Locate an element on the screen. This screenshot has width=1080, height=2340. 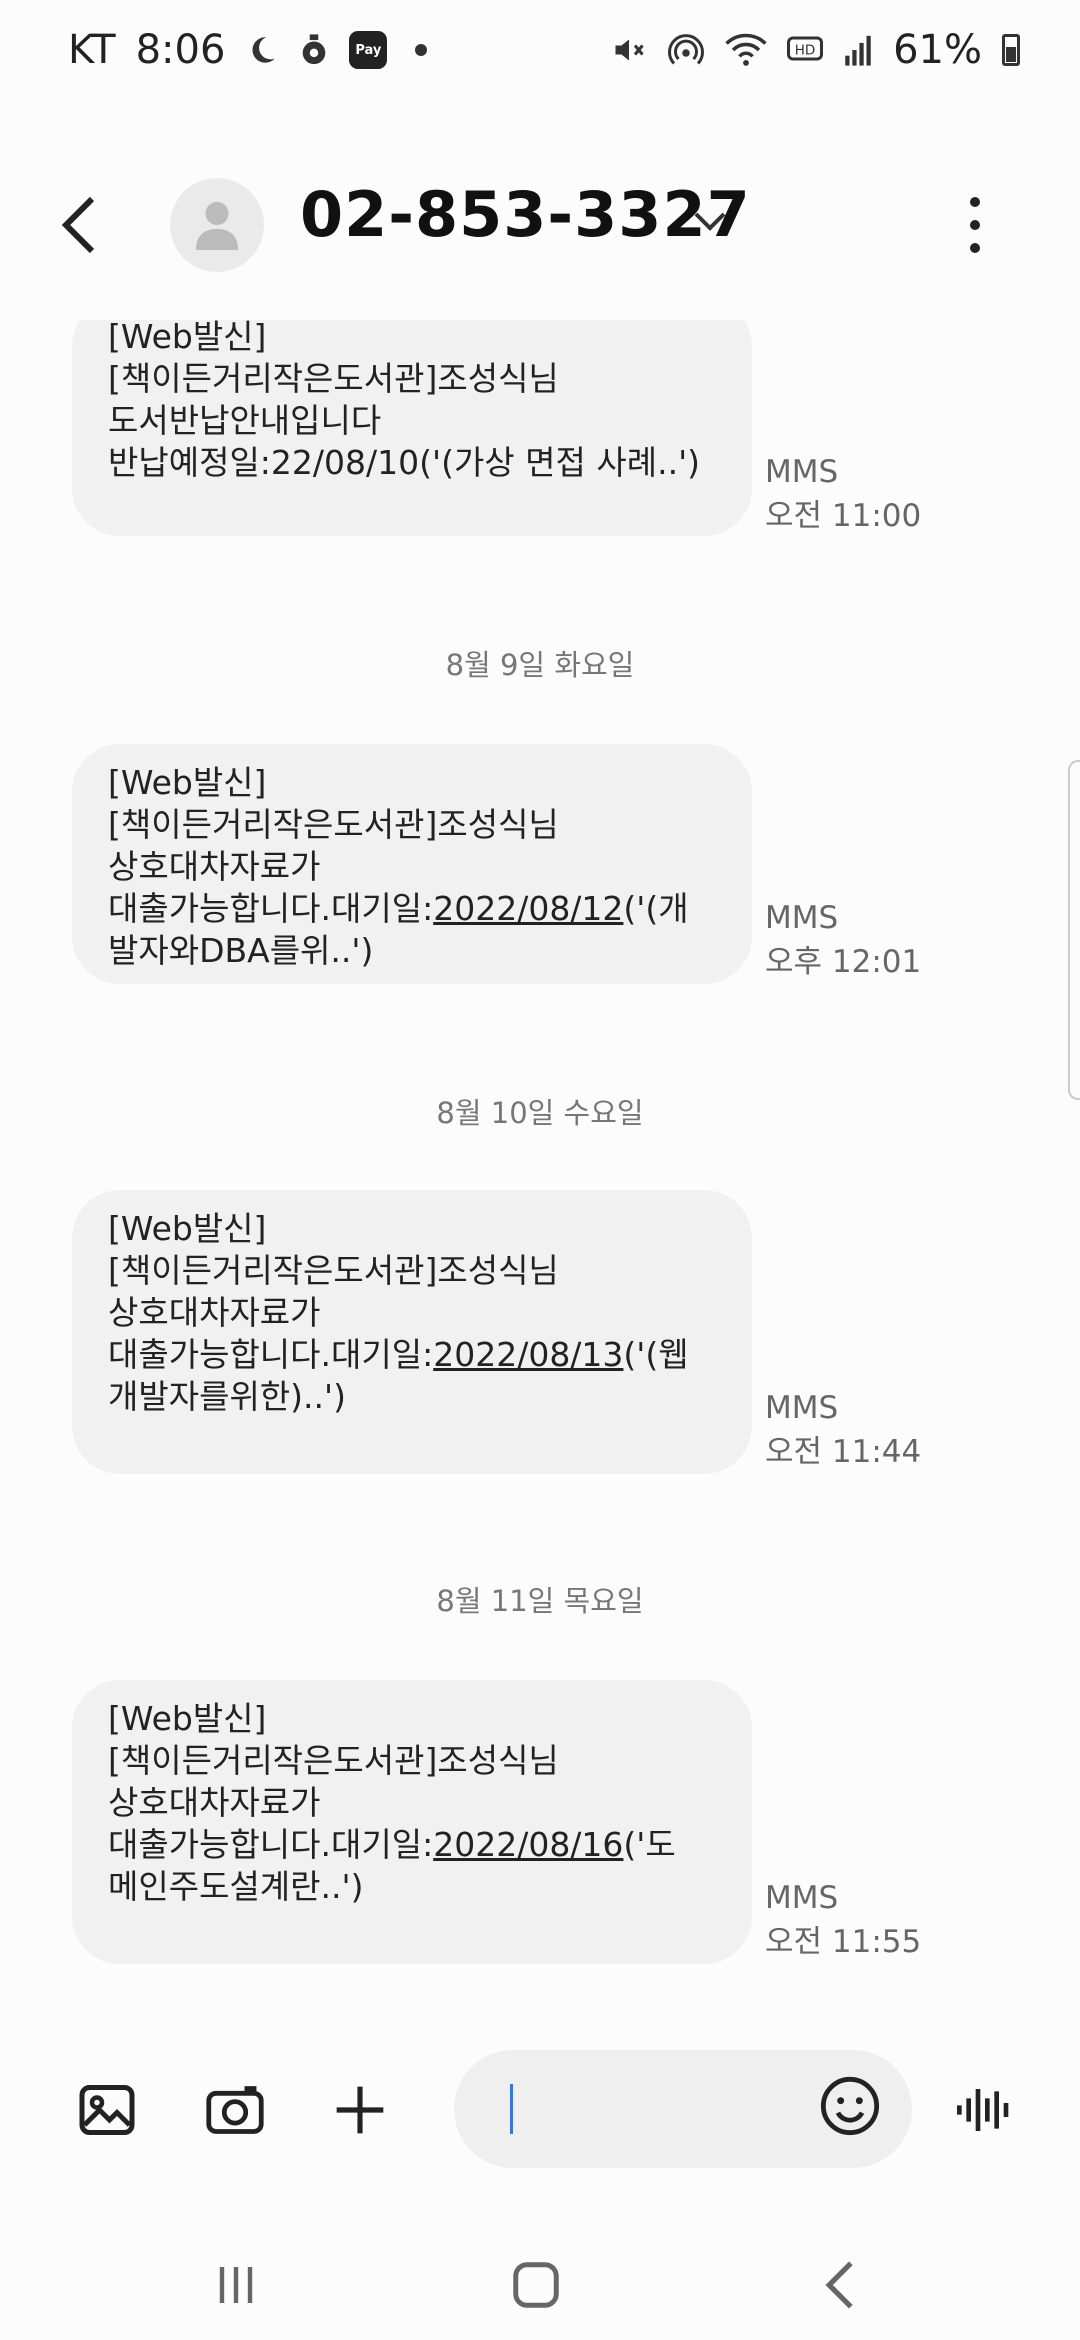
navigation-bar is located at coordinates (540, 2285).